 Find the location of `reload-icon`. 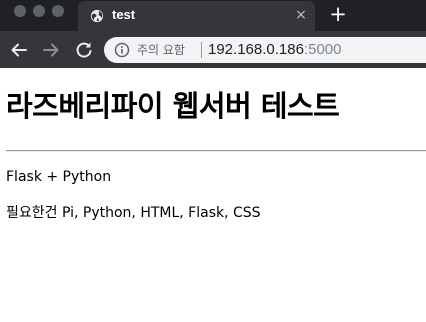

reload-icon is located at coordinates (84, 50).